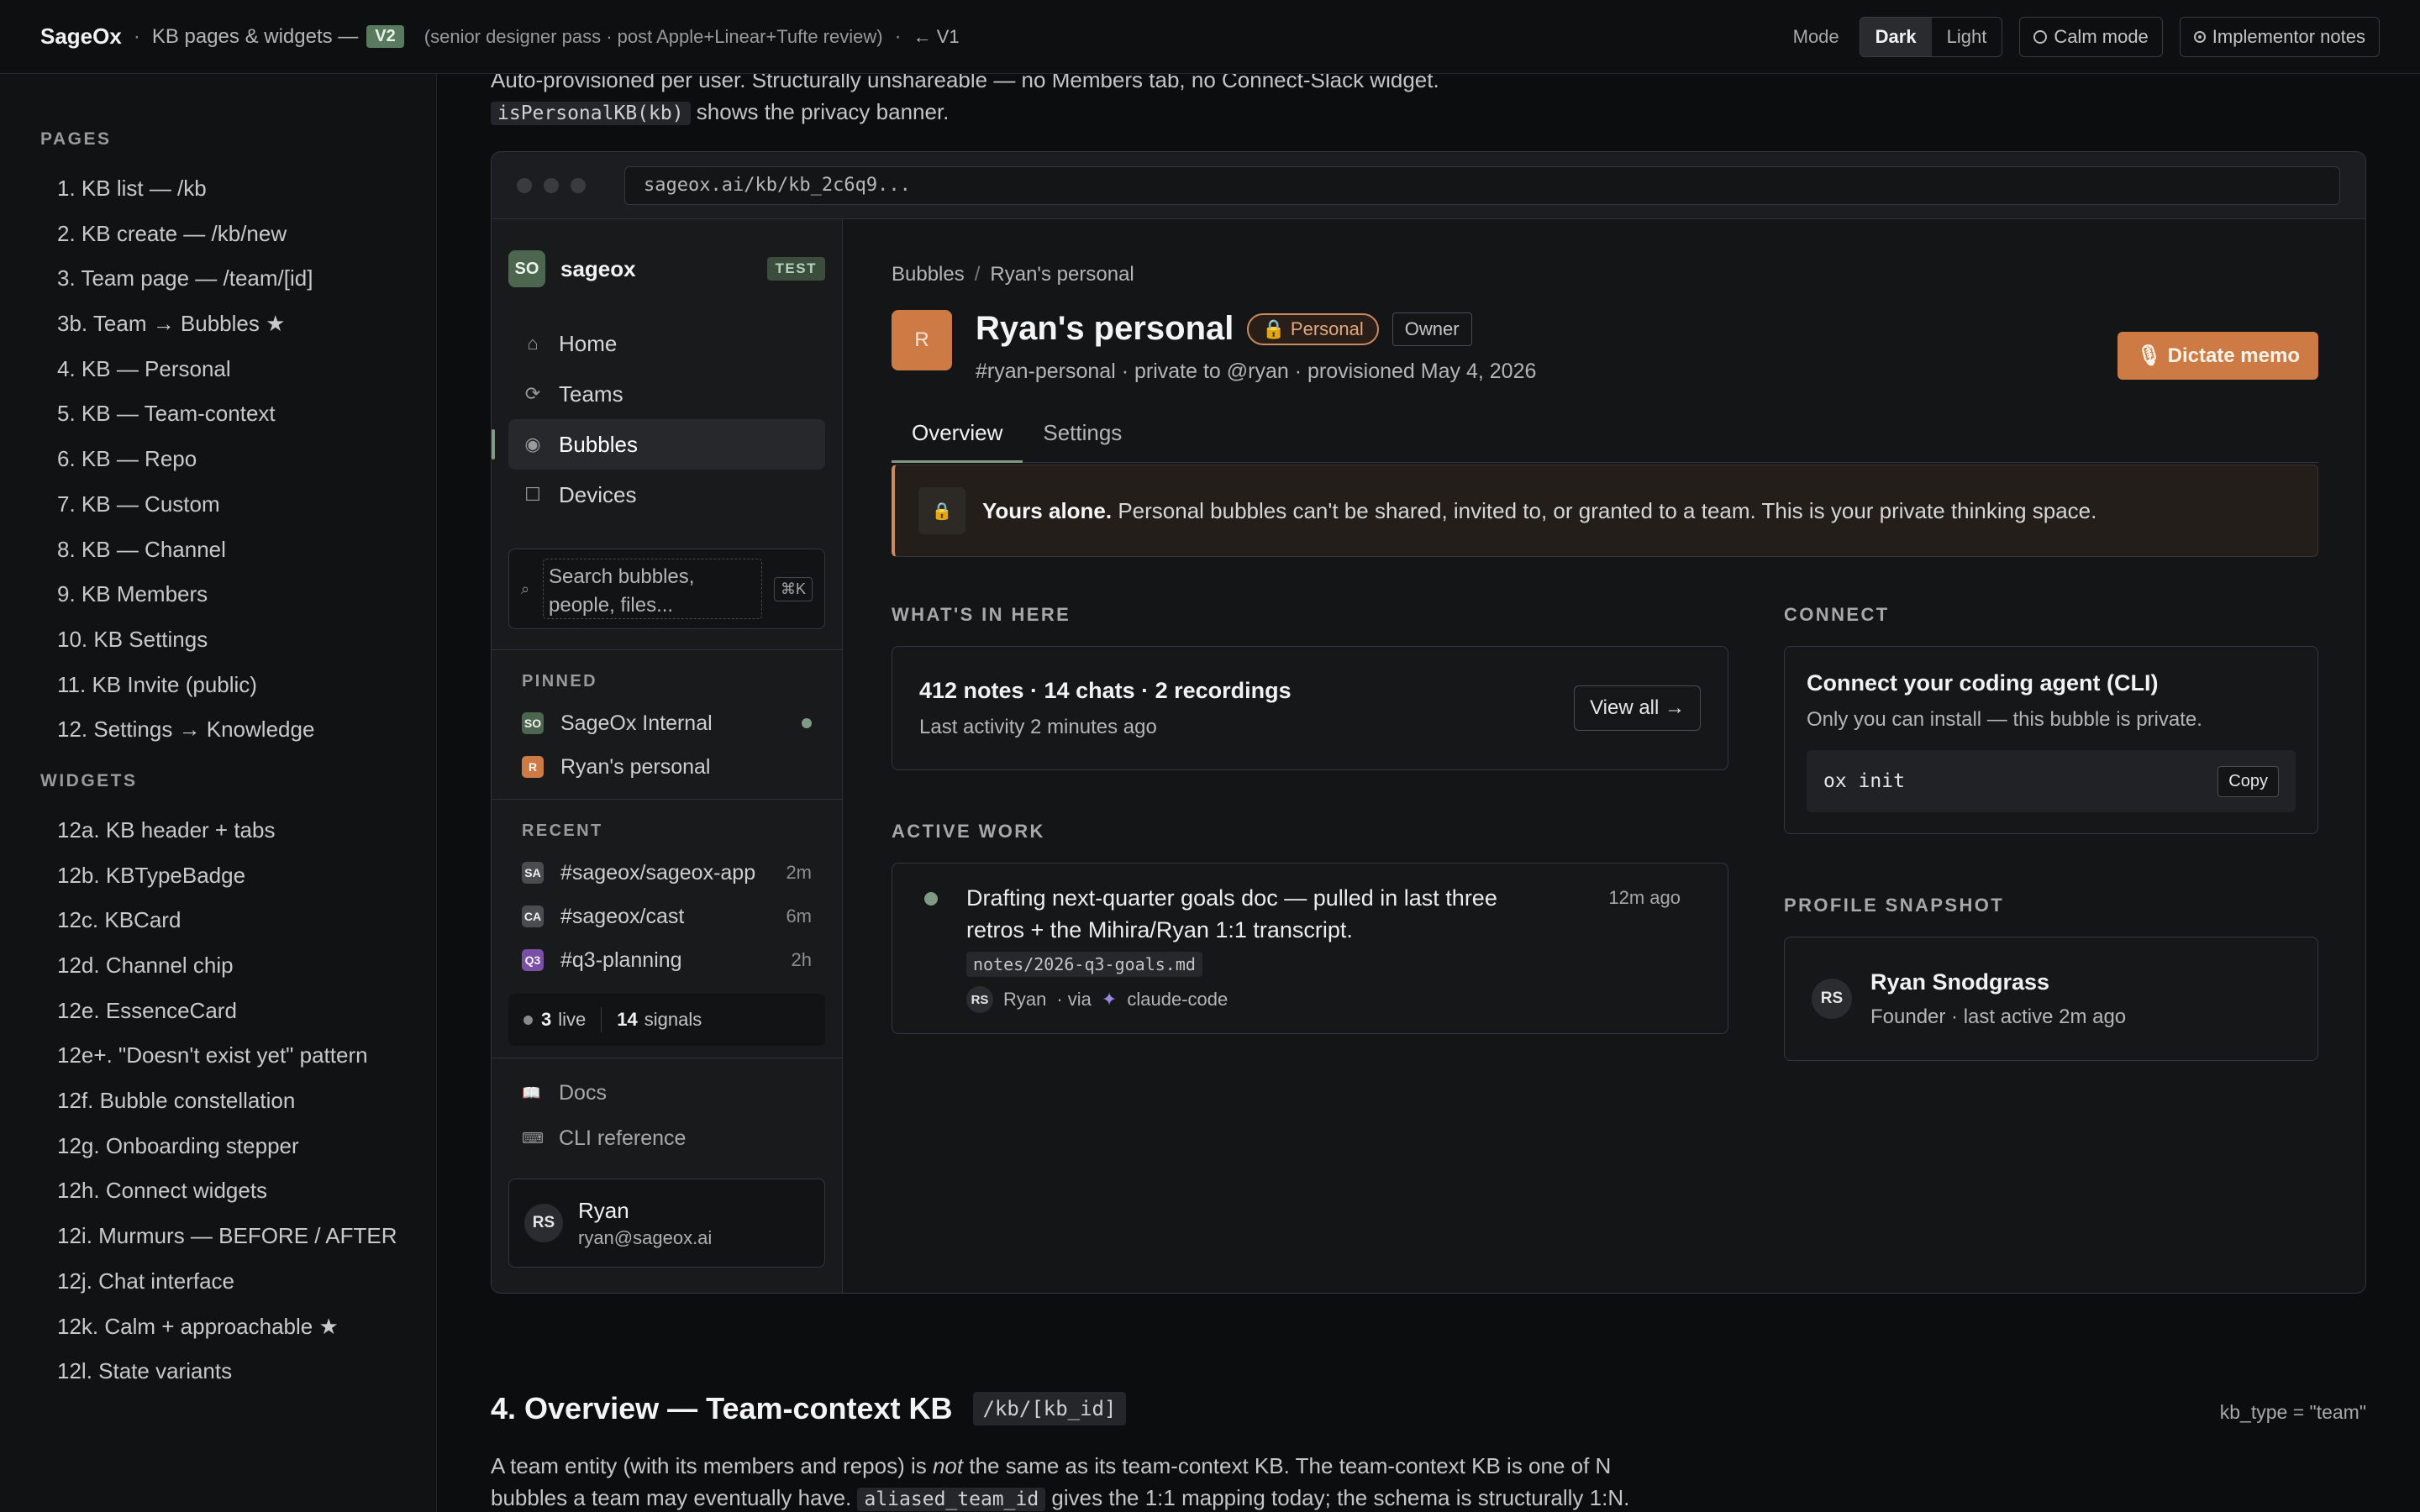 This screenshot has height=1512, width=2420. What do you see at coordinates (658, 444) in the screenshot?
I see `sidebar-item-bubbles: ◉ Bubbles` at bounding box center [658, 444].